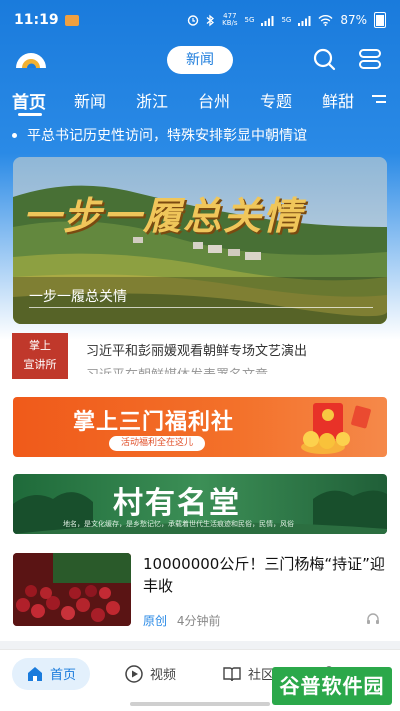  I want to click on signal-icon, so click(267, 20).